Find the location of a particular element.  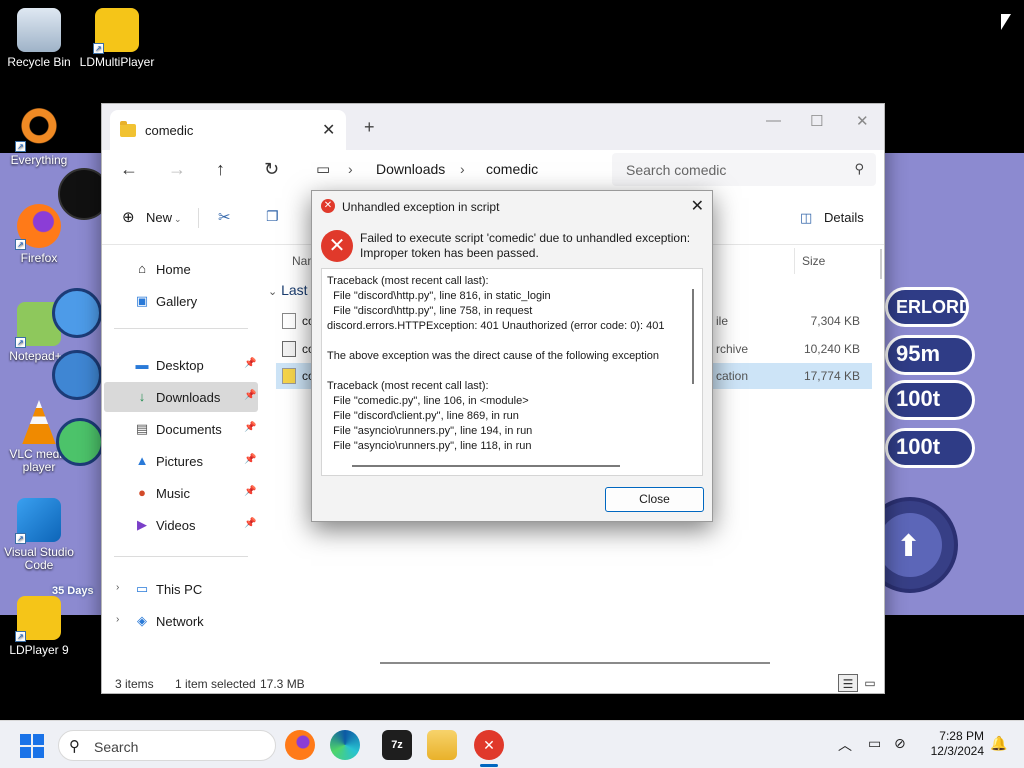

firefox-taskbar-icon is located at coordinates (300, 745).